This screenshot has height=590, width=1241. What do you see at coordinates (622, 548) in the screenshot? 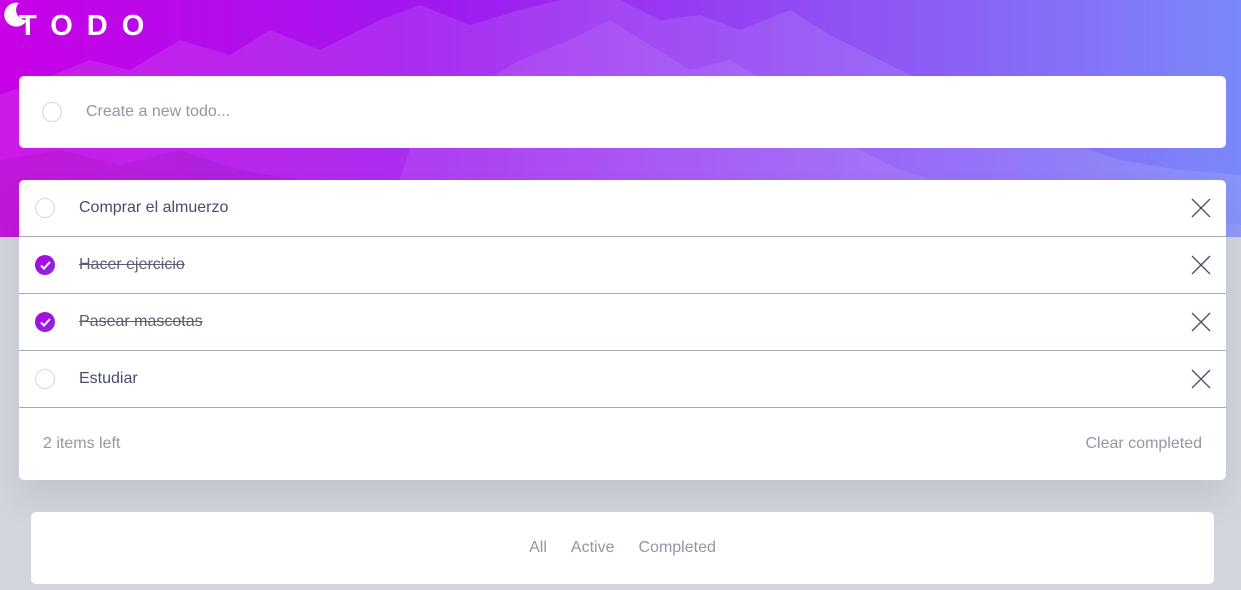
I see `filter-bar: All Active Completed` at bounding box center [622, 548].